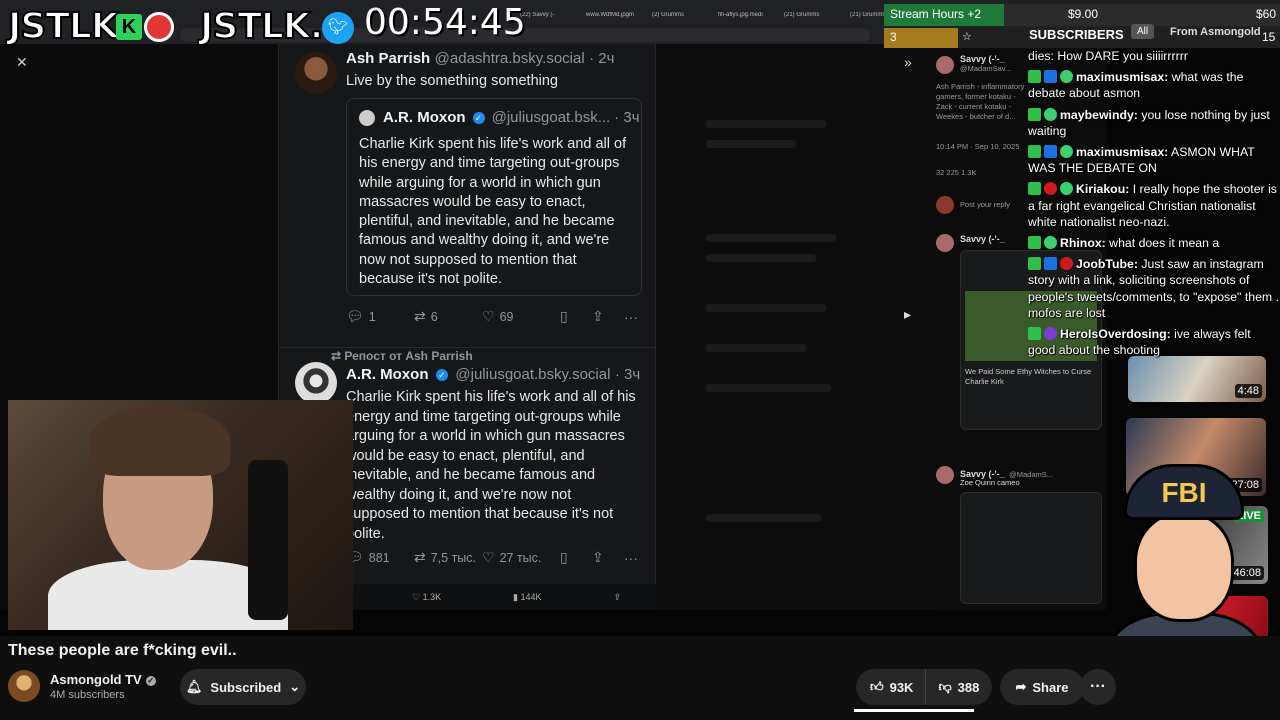 This screenshot has width=1280, height=720. Describe the element at coordinates (380, 316) in the screenshot. I see `reply-button: 💬︎ 1` at that location.